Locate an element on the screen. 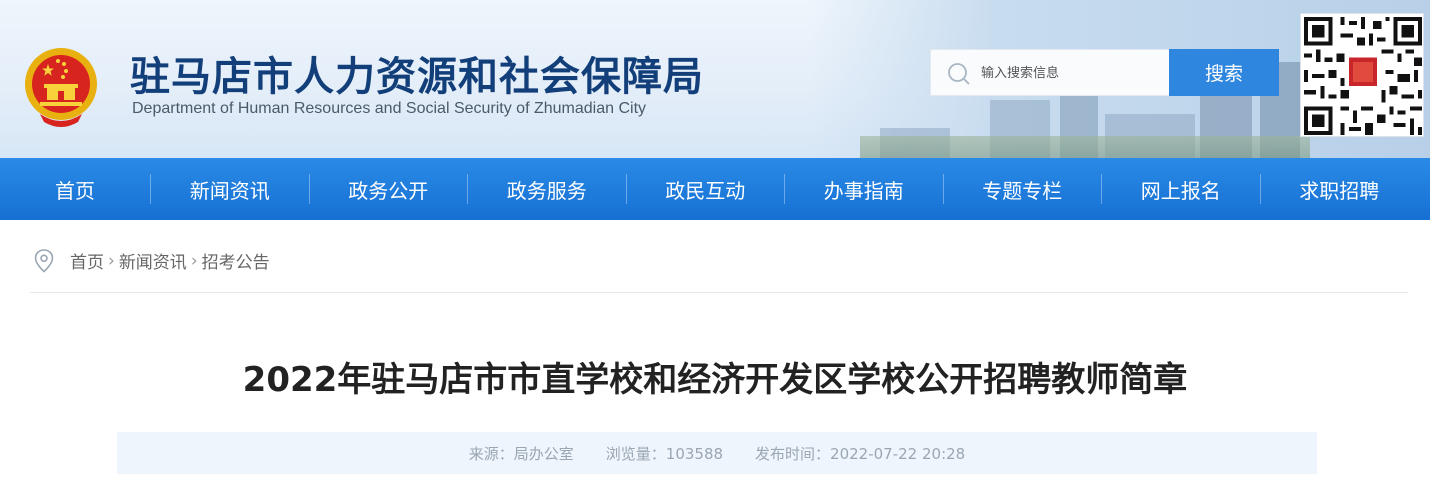  breadcrumb-divider is located at coordinates (719, 292).